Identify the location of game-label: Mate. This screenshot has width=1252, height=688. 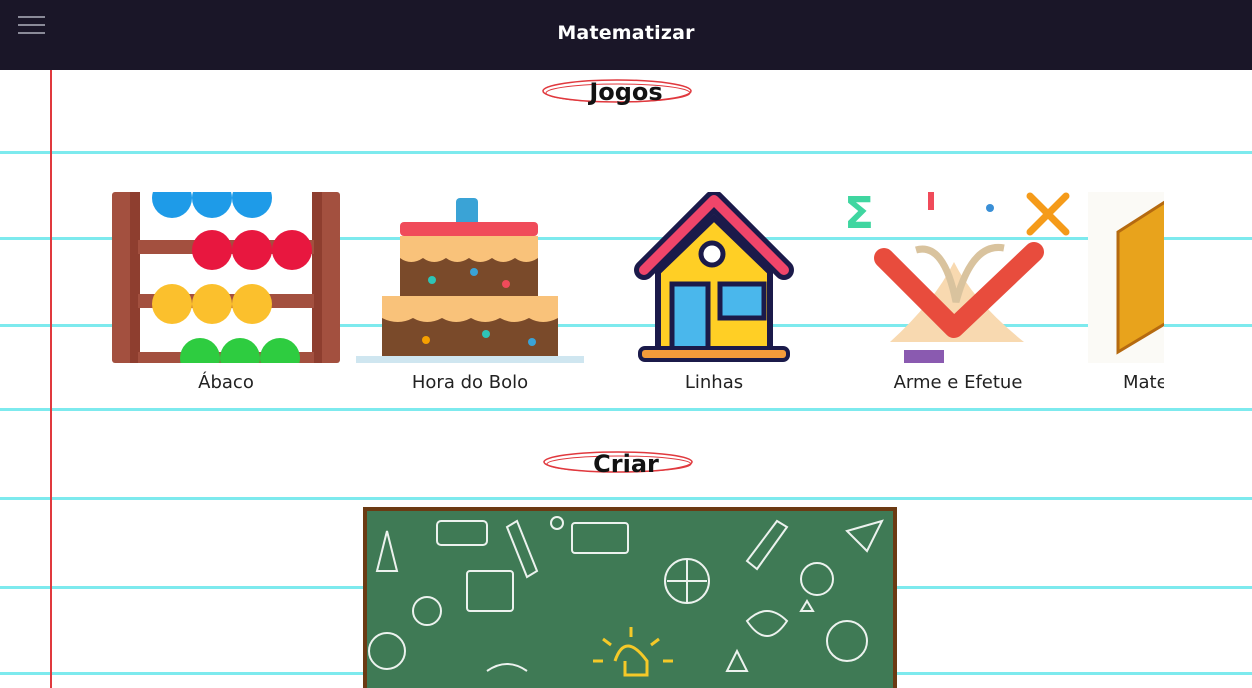
(1143, 382).